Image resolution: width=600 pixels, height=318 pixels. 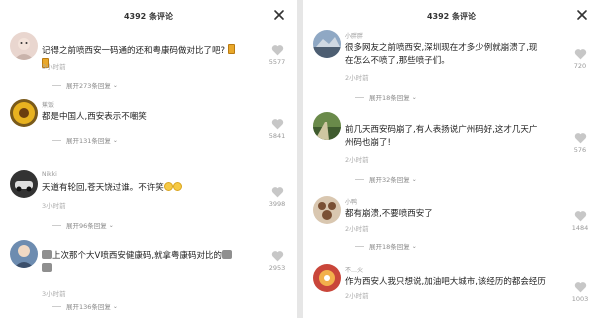 I want to click on like-button: 576, so click(x=580, y=143).